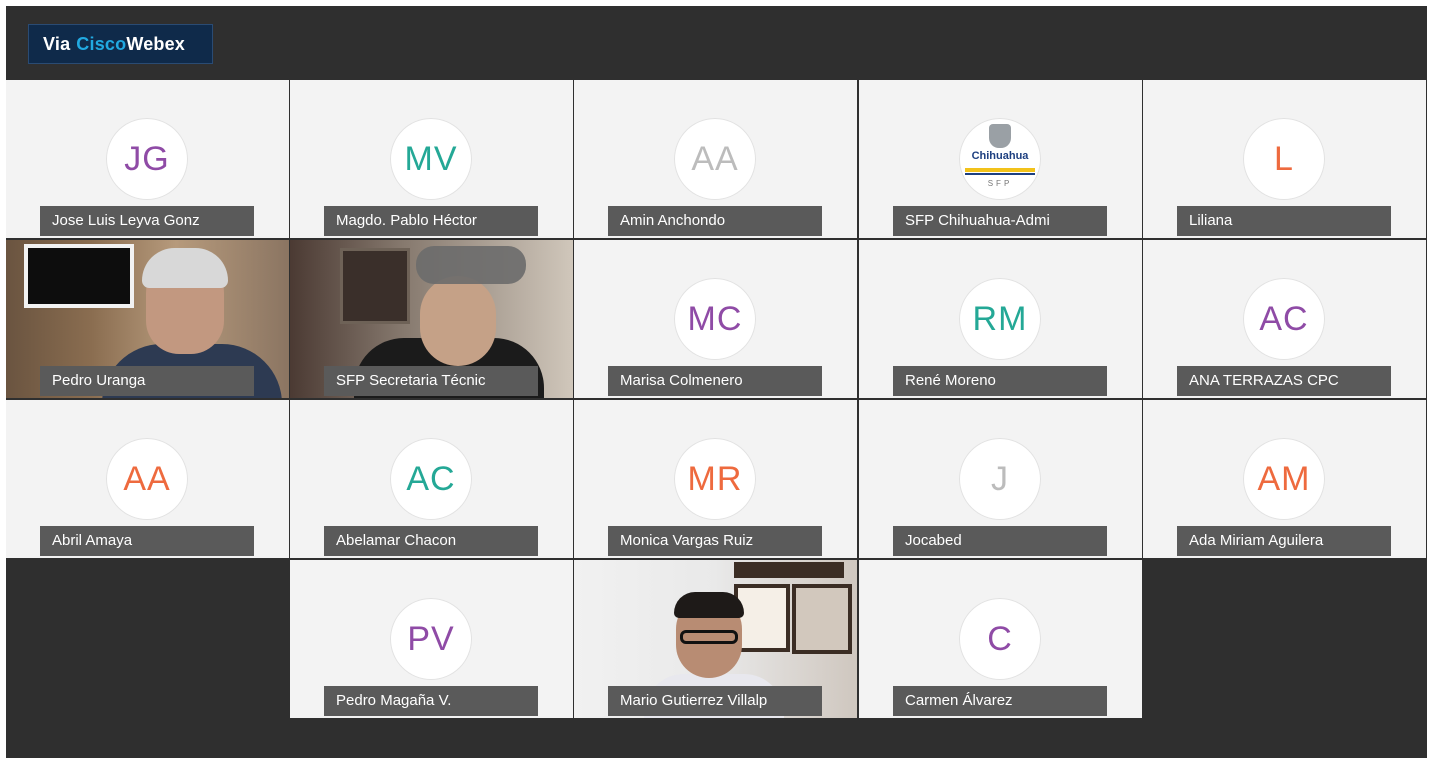 Image resolution: width=1433 pixels, height=761 pixels. What do you see at coordinates (1284, 541) in the screenshot?
I see `participant-name: Ada Miriam Aguilera` at bounding box center [1284, 541].